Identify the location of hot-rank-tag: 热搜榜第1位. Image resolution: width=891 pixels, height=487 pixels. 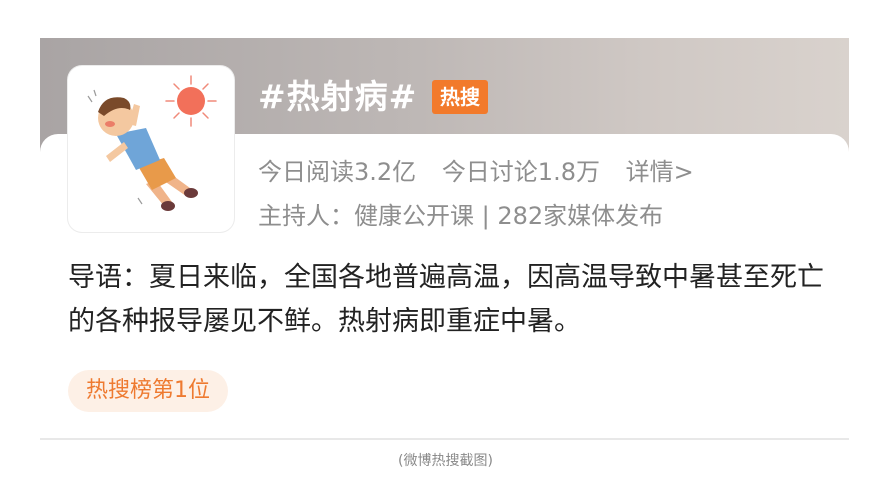
(148, 391).